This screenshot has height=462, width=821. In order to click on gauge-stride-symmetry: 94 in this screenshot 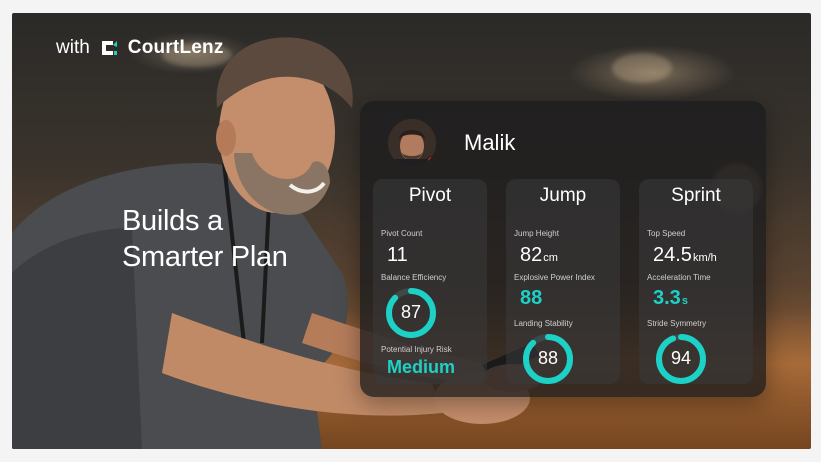, I will do `click(681, 359)`.